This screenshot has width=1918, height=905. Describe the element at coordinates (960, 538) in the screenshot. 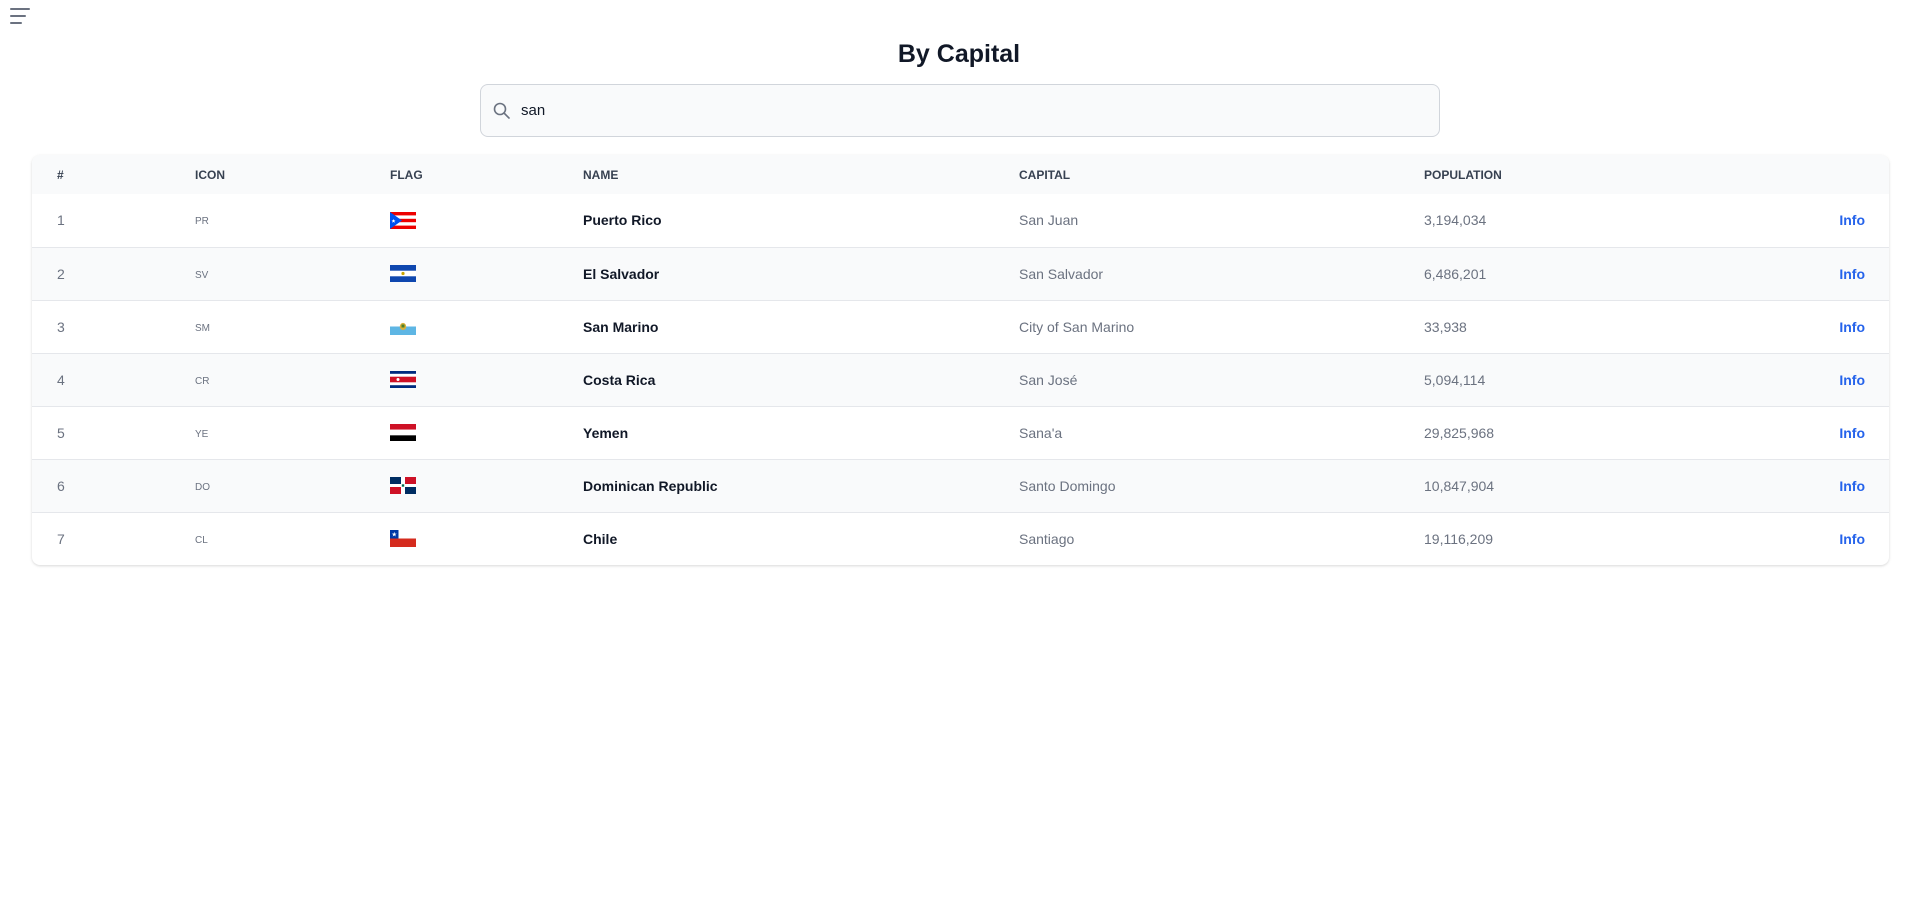

I see `table-row: 7 CL Chile Santiago 19,116,209 Info` at that location.